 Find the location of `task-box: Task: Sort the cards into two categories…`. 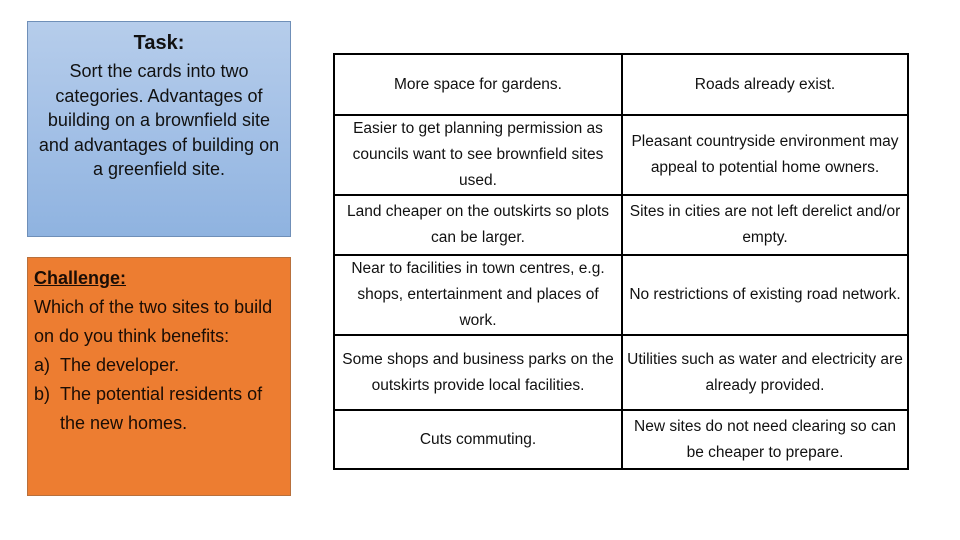

task-box: Task: Sort the cards into two categories… is located at coordinates (159, 129).